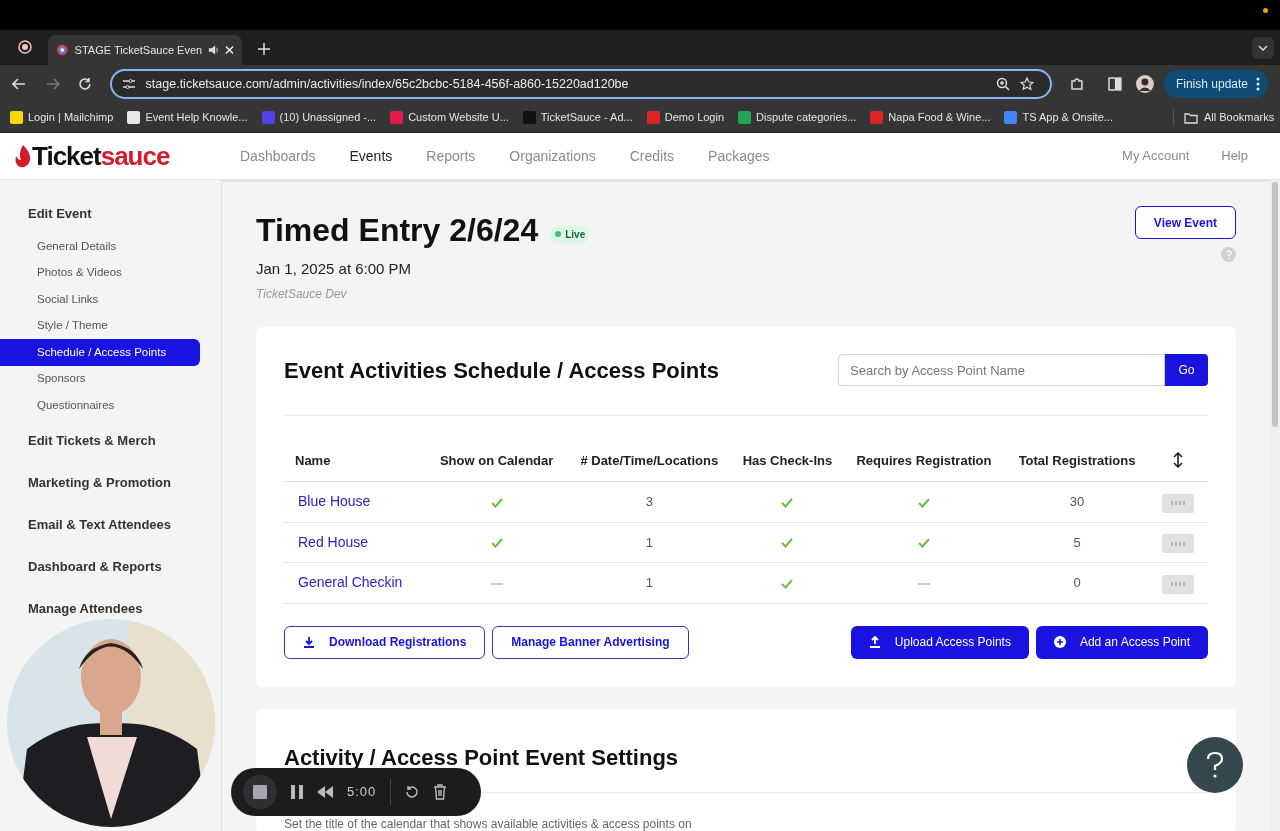 This screenshot has height=831, width=1280. What do you see at coordinates (297, 792) in the screenshot?
I see `pause-icon` at bounding box center [297, 792].